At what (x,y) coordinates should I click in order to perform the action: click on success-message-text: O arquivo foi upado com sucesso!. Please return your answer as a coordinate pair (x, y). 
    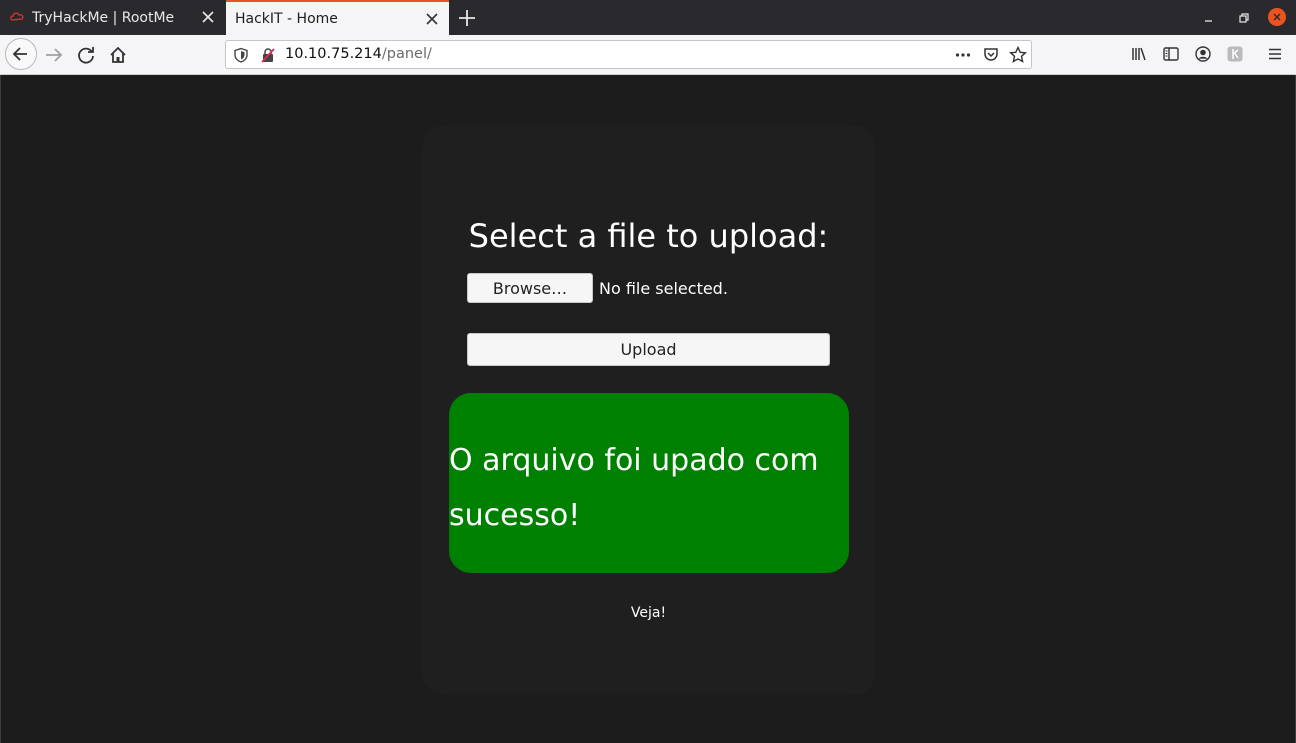
    Looking at the image, I should click on (634, 488).